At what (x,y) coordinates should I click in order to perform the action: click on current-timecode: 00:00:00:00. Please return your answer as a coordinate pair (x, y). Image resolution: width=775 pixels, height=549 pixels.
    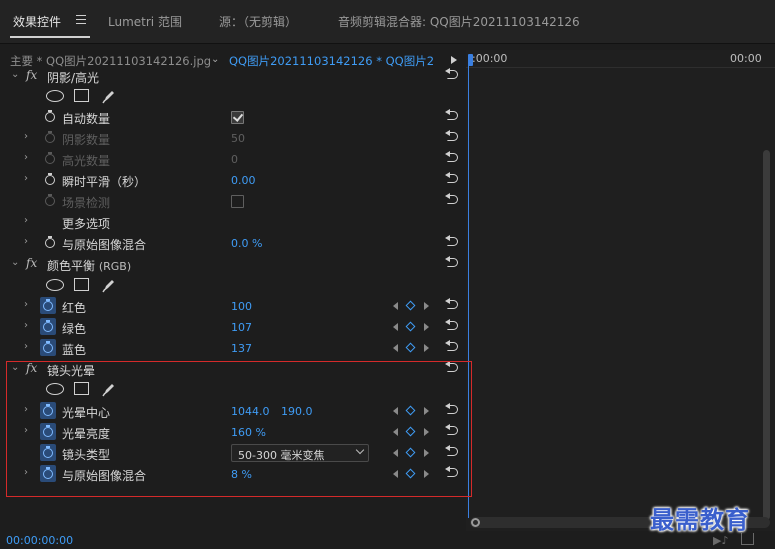
    Looking at the image, I should click on (39, 540).